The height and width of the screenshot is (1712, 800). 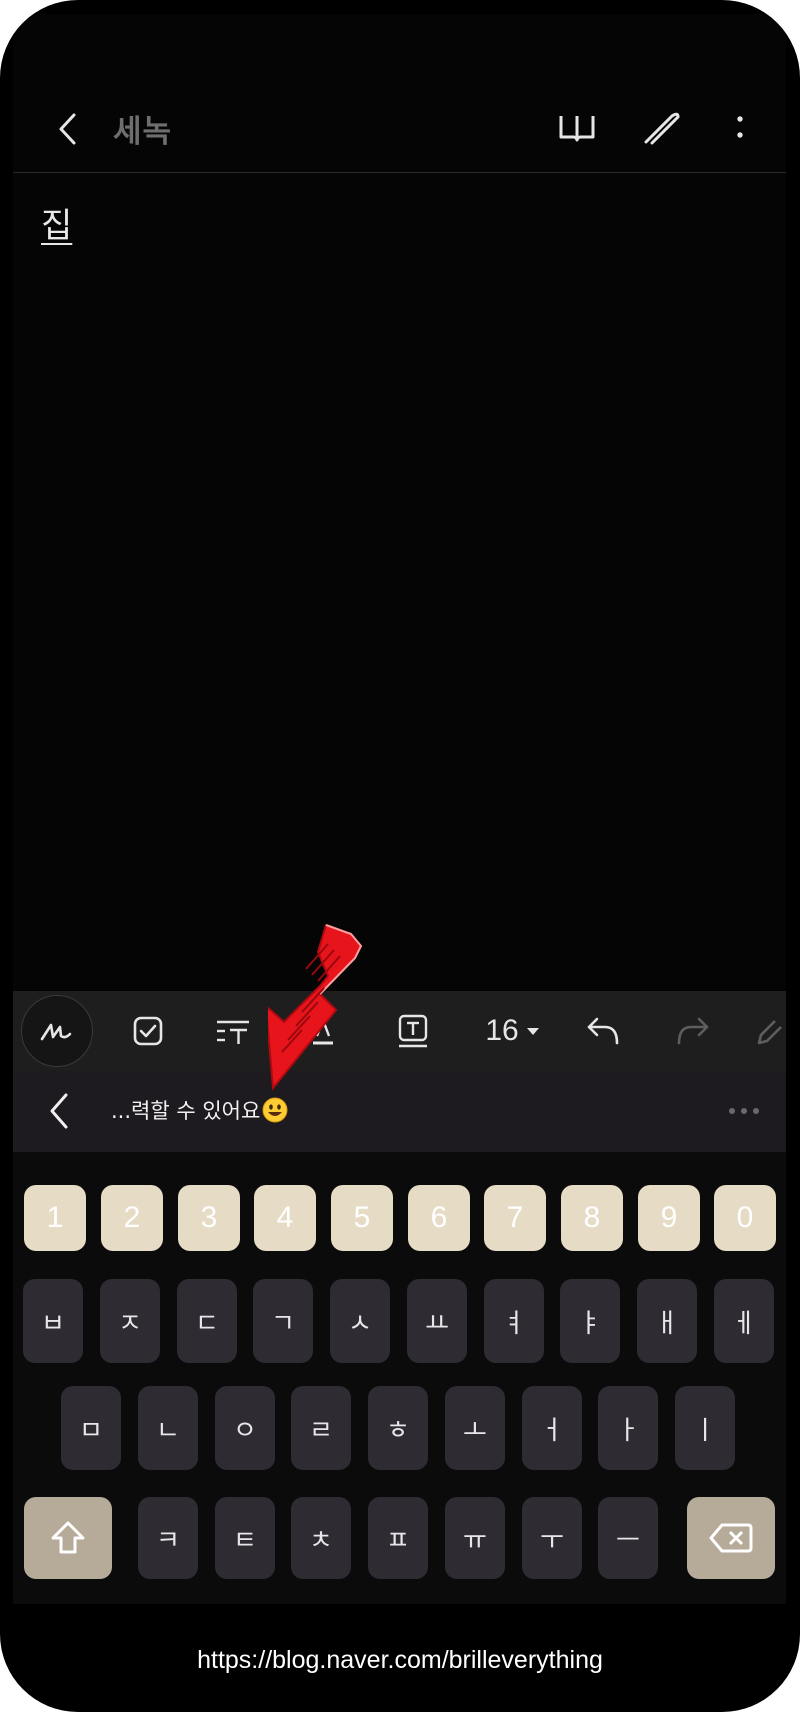 What do you see at coordinates (245, 1428) in the screenshot?
I see `key-letter: ㅇ` at bounding box center [245, 1428].